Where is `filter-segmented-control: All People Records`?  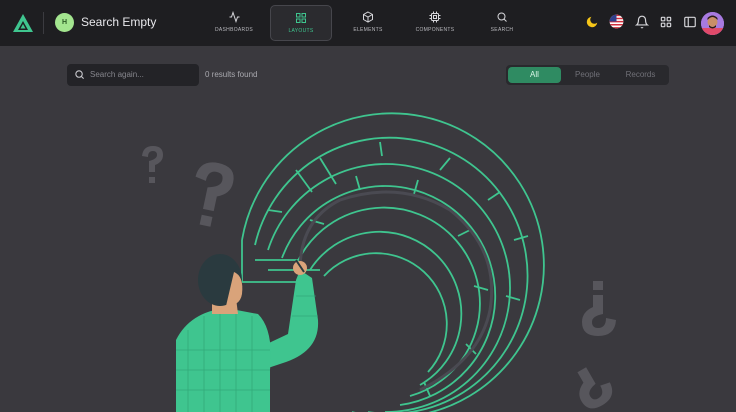 filter-segmented-control: All People Records is located at coordinates (587, 75).